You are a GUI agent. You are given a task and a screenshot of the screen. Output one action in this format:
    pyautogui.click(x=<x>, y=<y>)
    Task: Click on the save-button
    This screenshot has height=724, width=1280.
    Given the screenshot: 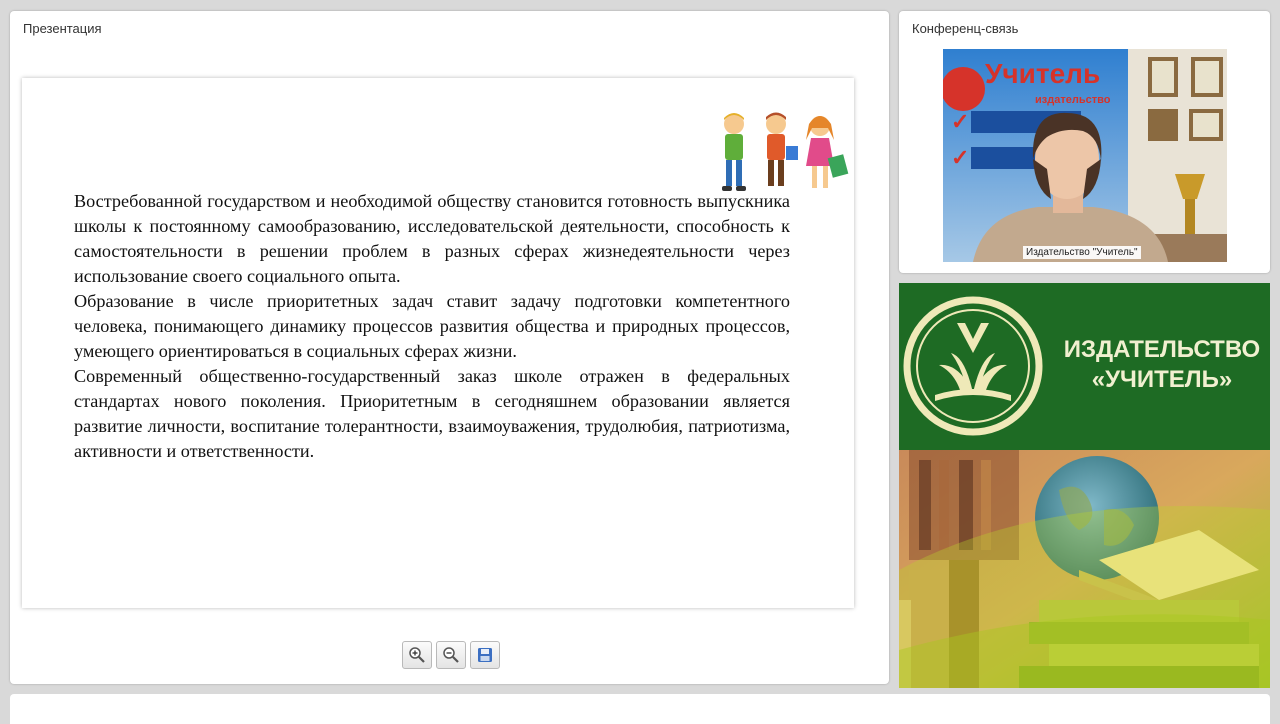 What is the action you would take?
    pyautogui.click(x=485, y=655)
    